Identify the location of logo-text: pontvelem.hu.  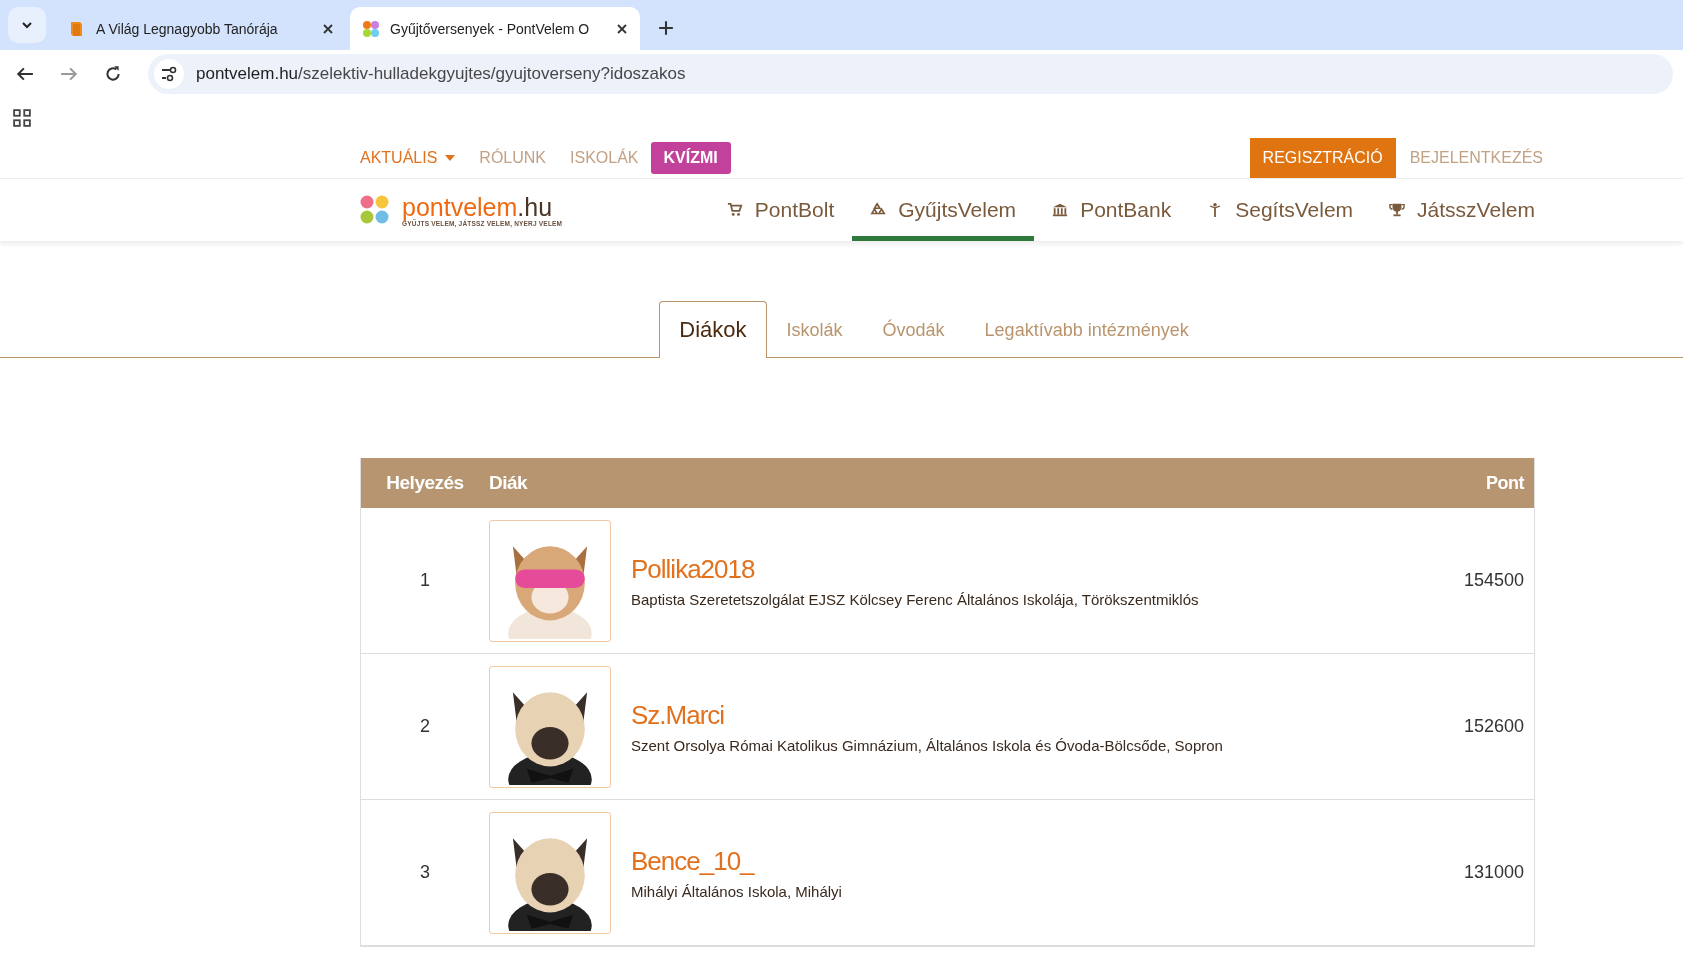
(478, 206).